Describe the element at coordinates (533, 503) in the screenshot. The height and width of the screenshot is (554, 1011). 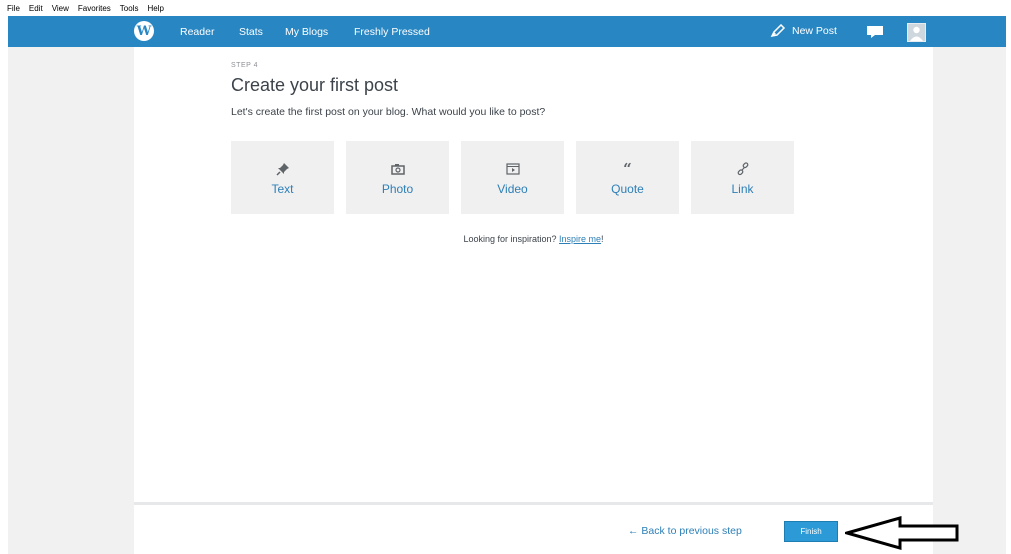
I see `footer-divider` at that location.